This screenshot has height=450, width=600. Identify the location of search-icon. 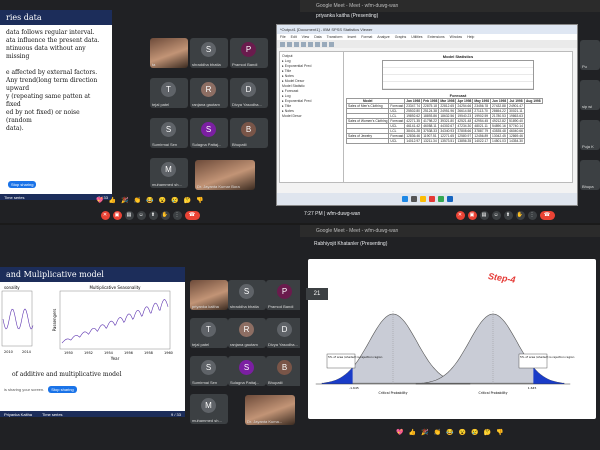
(413, 199).